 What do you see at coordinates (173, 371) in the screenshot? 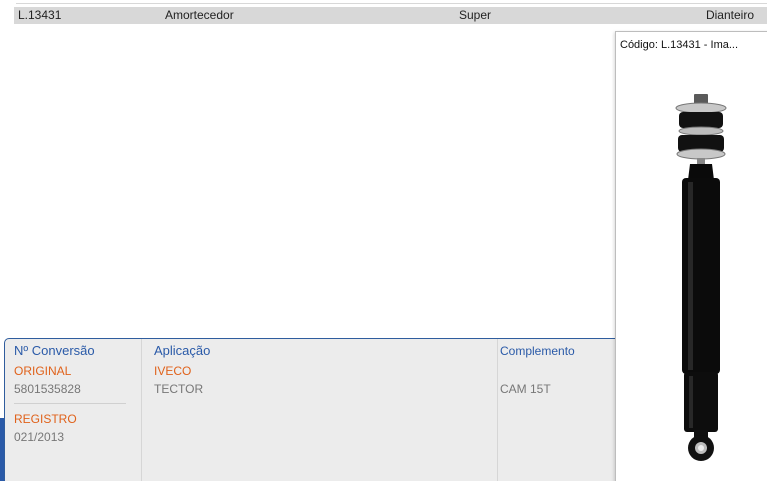
I see `application-brand: IVECO` at bounding box center [173, 371].